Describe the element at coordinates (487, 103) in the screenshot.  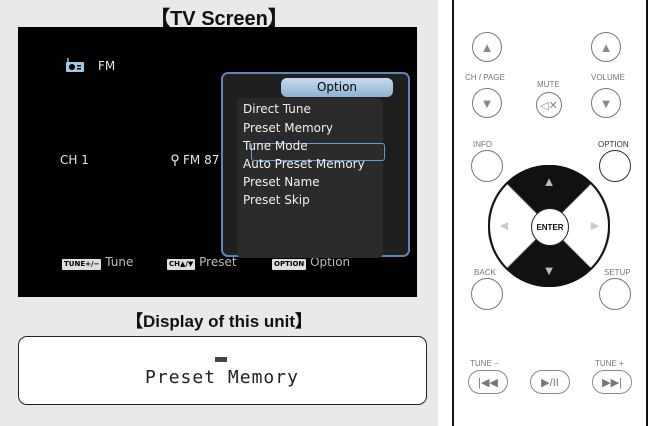
I see `ch-page-down-button: ▼` at that location.